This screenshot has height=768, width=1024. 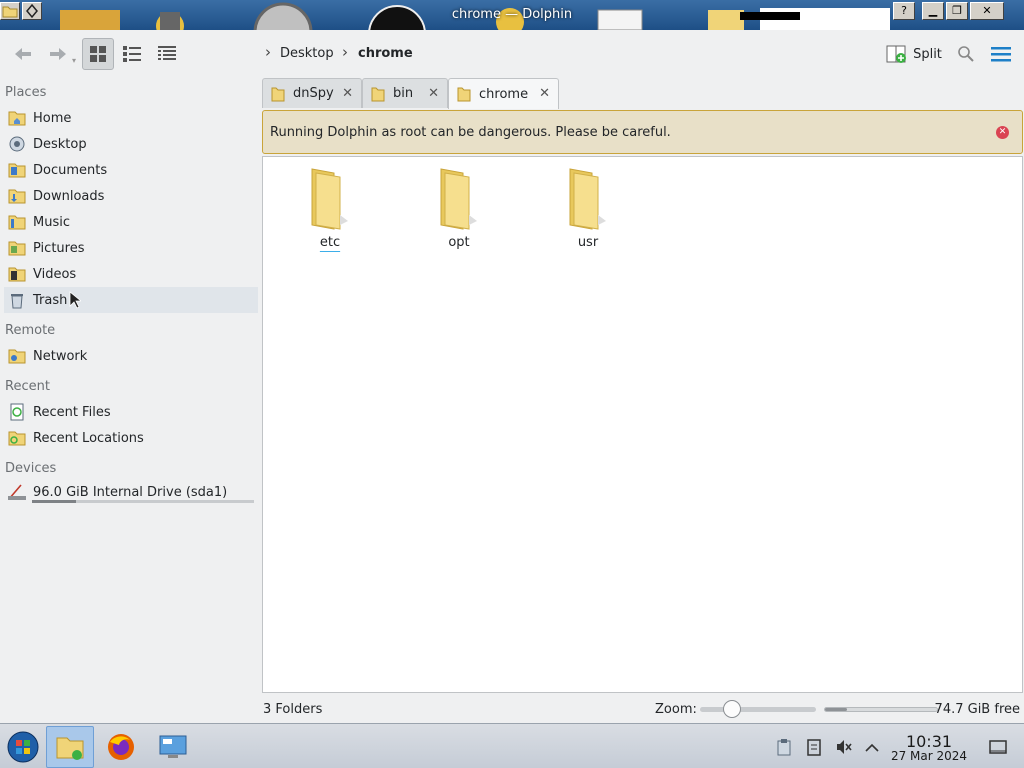 What do you see at coordinates (131, 118) in the screenshot?
I see `sidebar-item-home: Home` at bounding box center [131, 118].